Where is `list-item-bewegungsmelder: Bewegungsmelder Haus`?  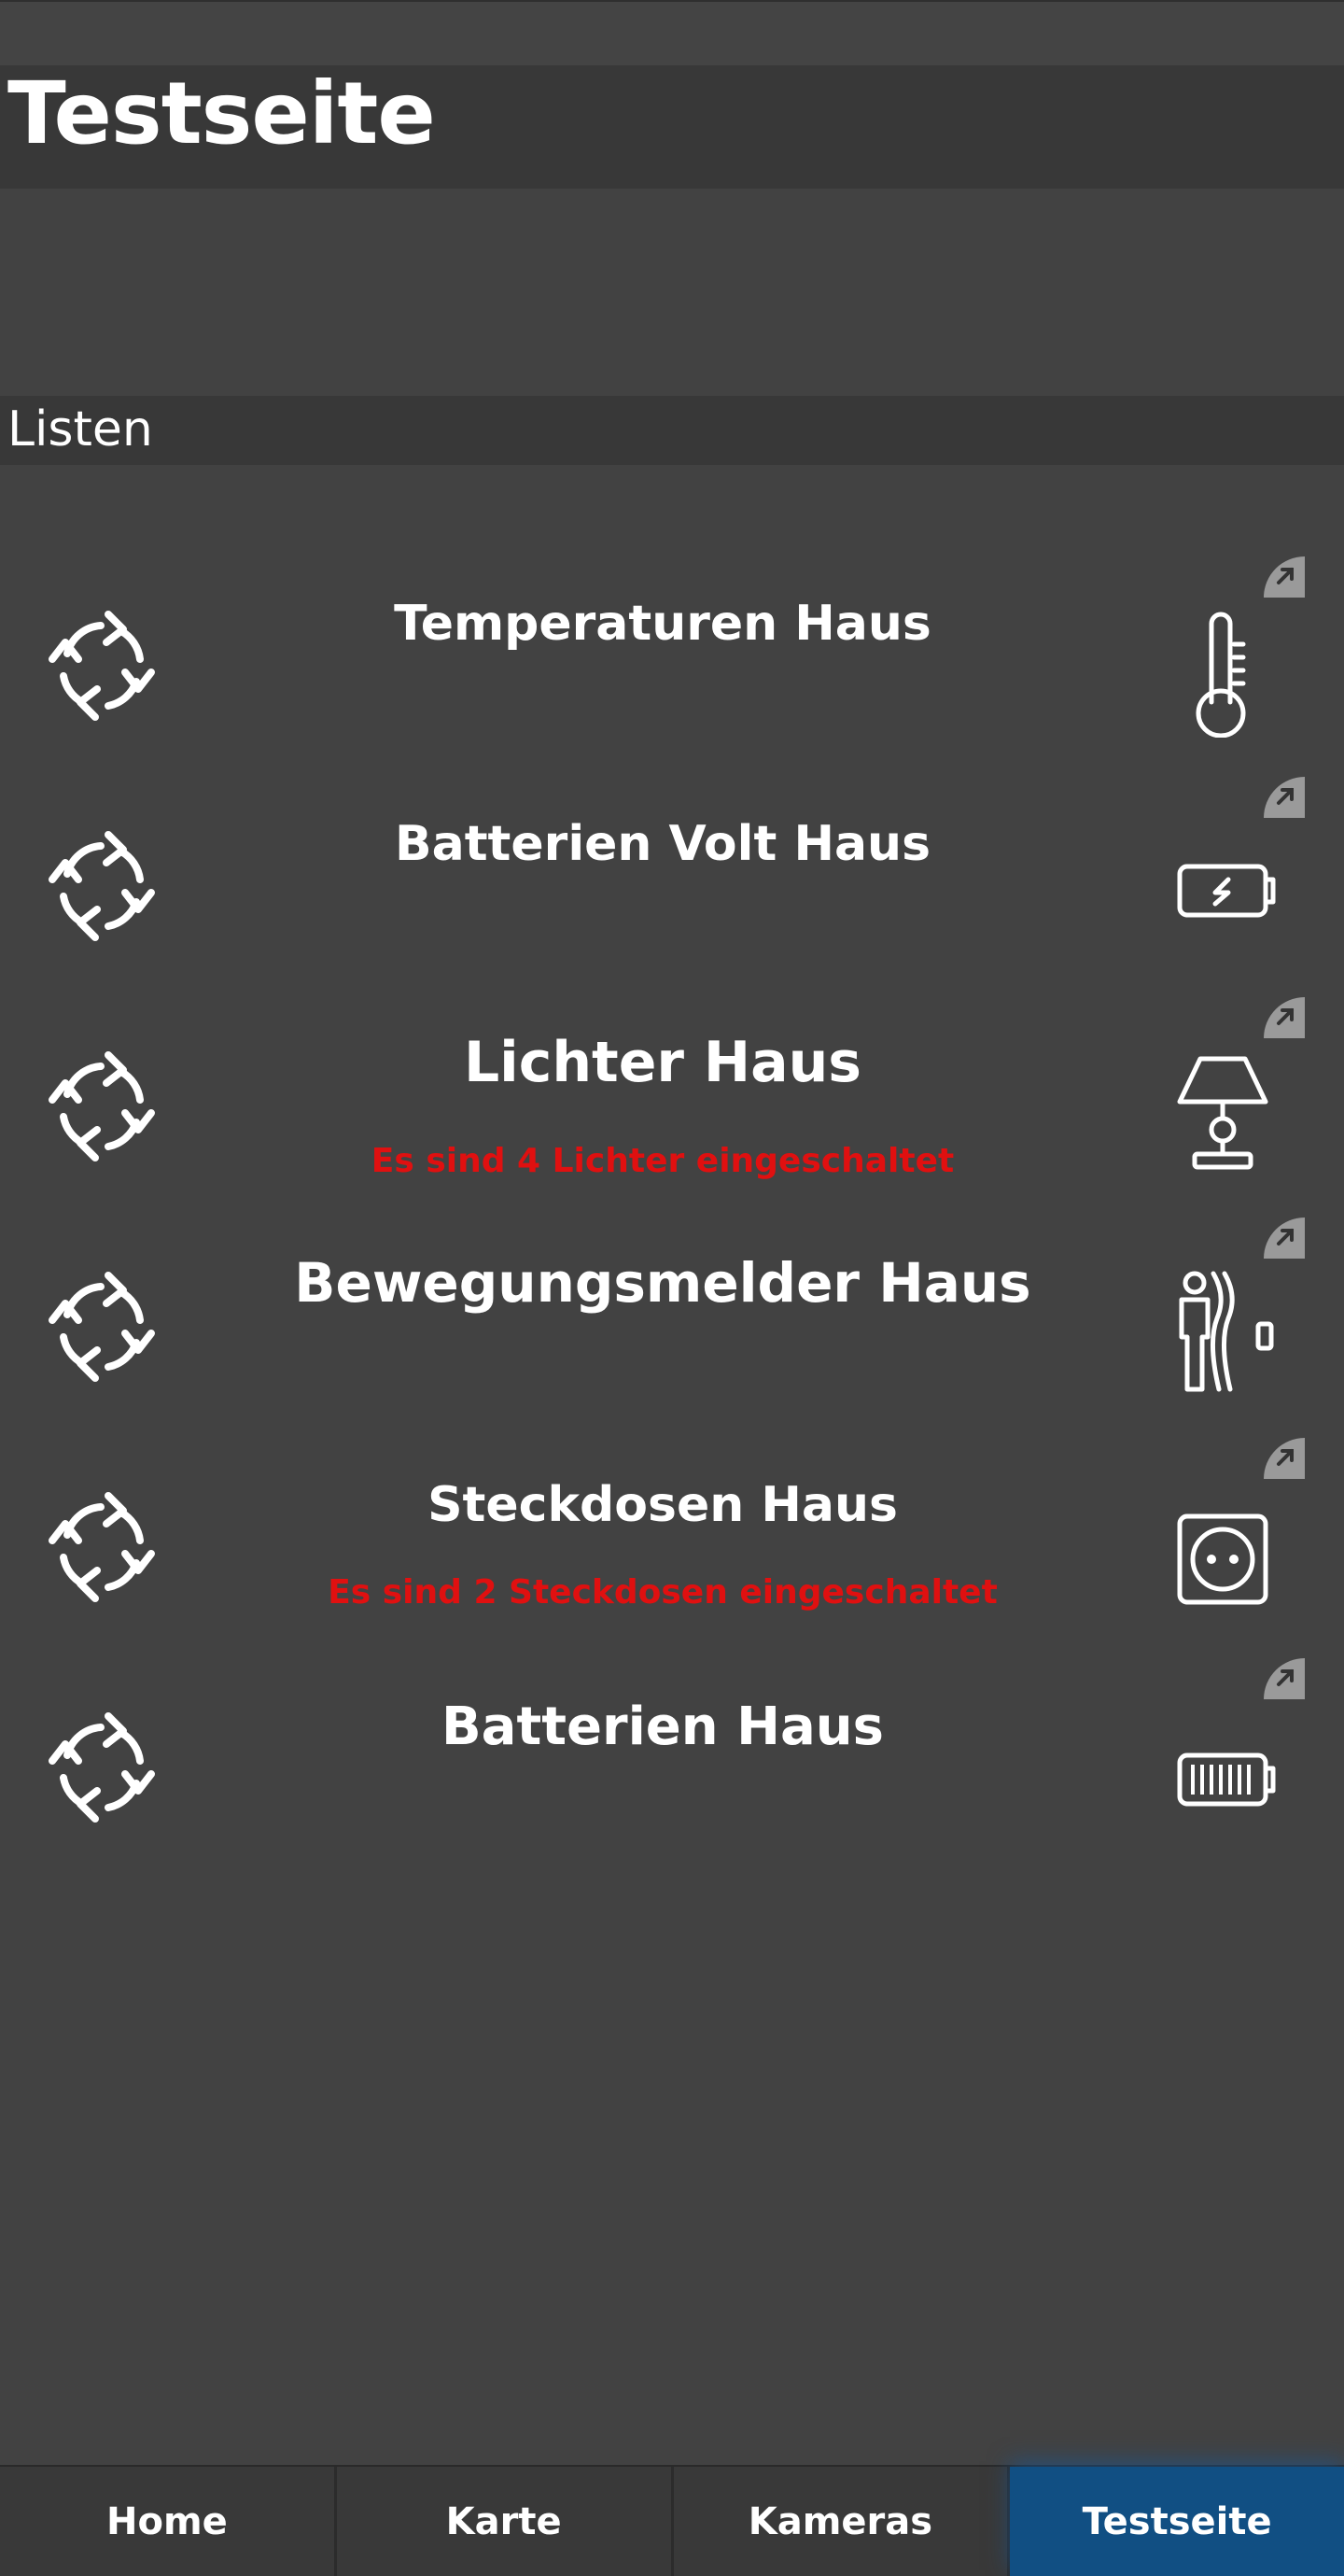
list-item-bewegungsmelder: Bewegungsmelder Haus is located at coordinates (672, 1322).